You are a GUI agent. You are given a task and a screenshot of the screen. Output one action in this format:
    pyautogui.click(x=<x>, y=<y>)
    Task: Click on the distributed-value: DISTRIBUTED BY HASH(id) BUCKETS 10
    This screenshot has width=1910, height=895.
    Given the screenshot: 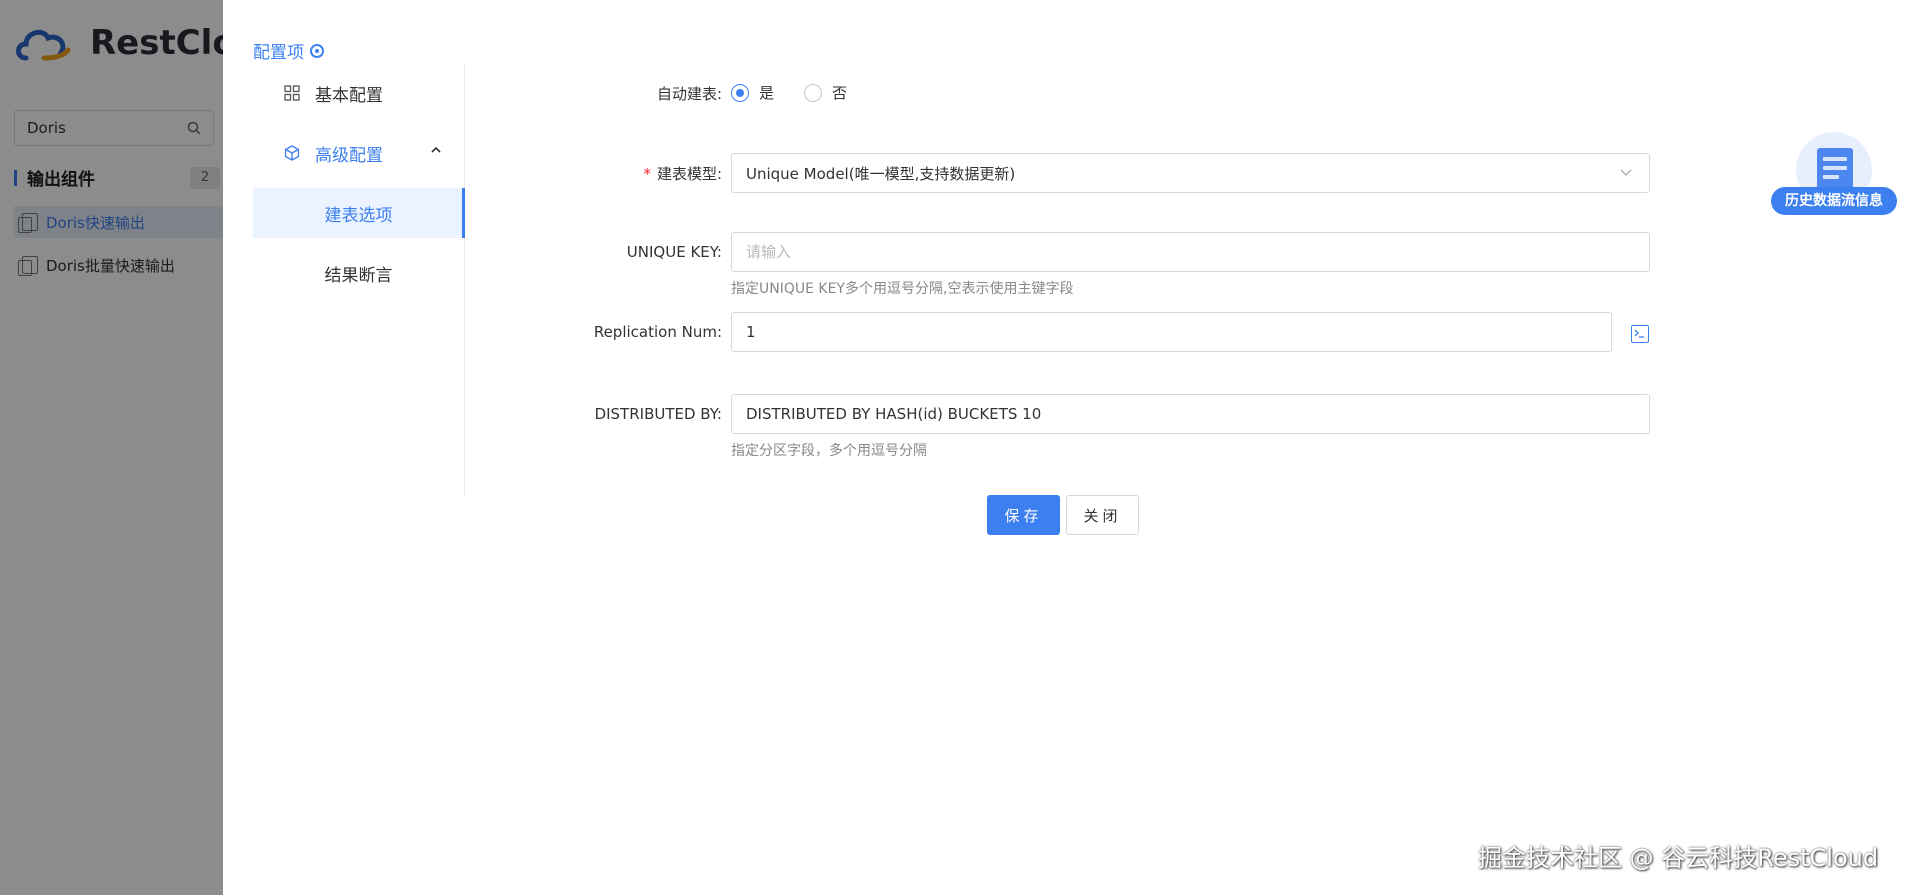 What is the action you would take?
    pyautogui.click(x=894, y=414)
    